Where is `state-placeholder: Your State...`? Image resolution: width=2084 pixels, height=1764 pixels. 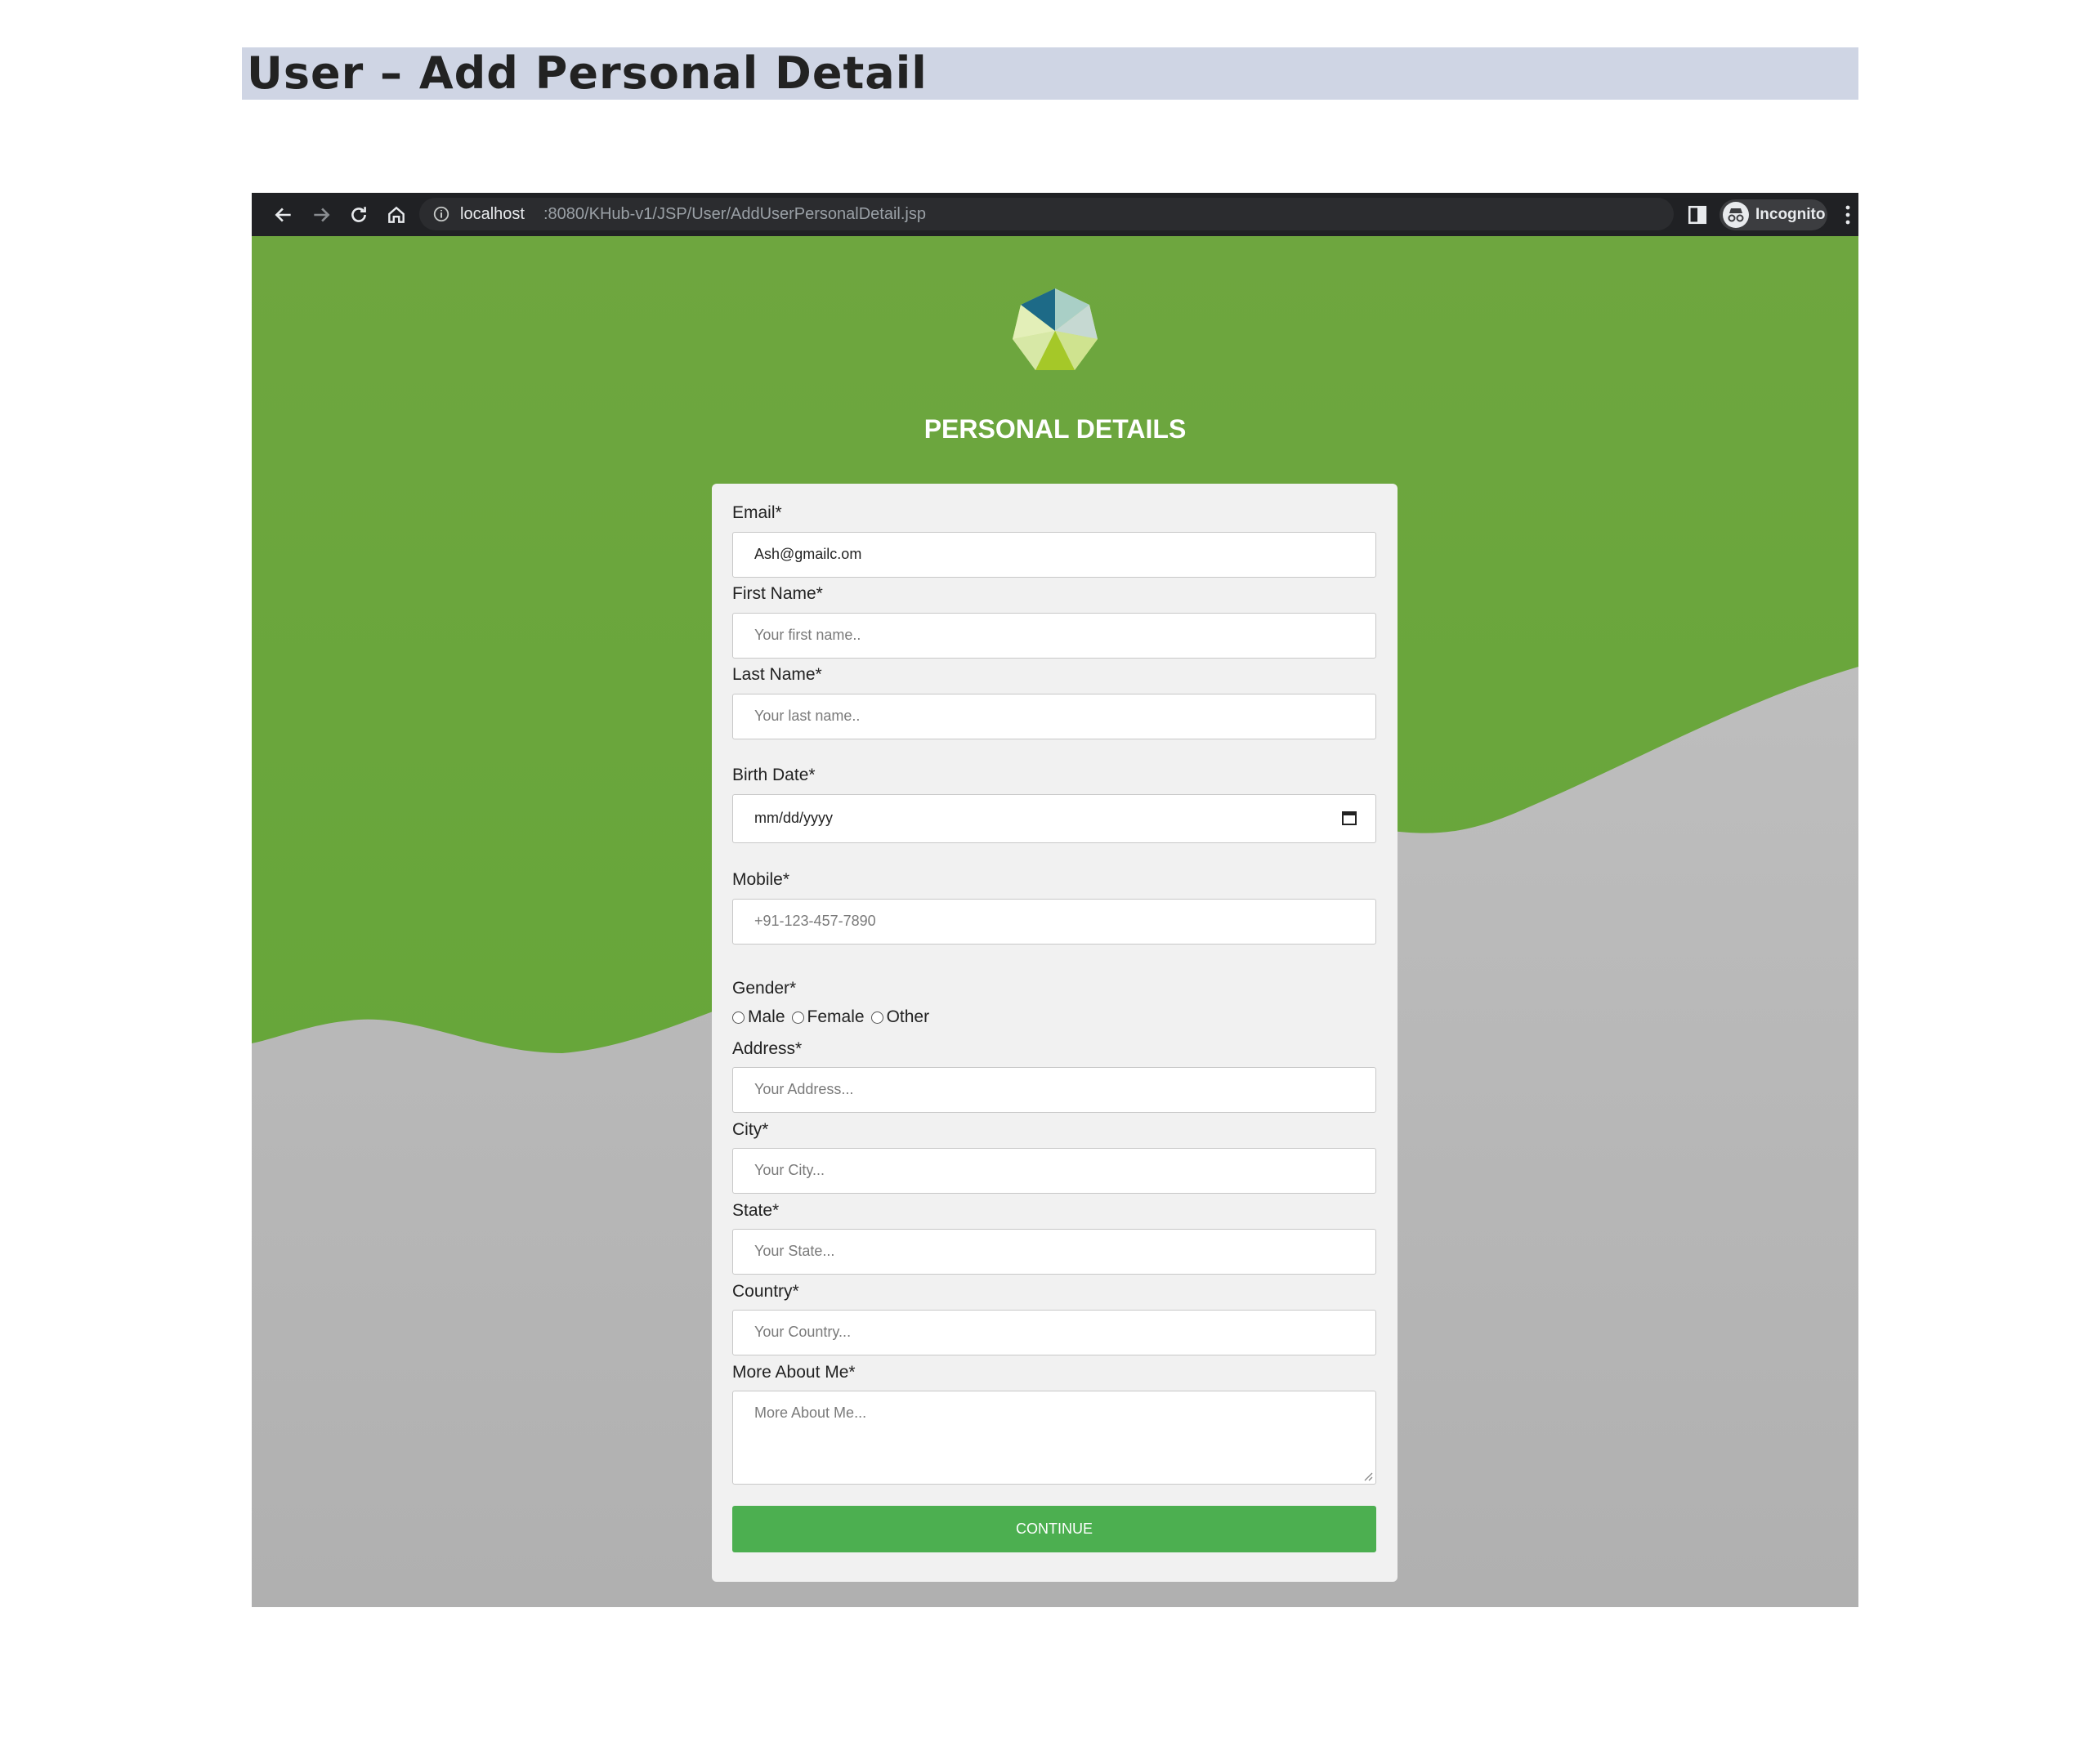 state-placeholder: Your State... is located at coordinates (795, 1251).